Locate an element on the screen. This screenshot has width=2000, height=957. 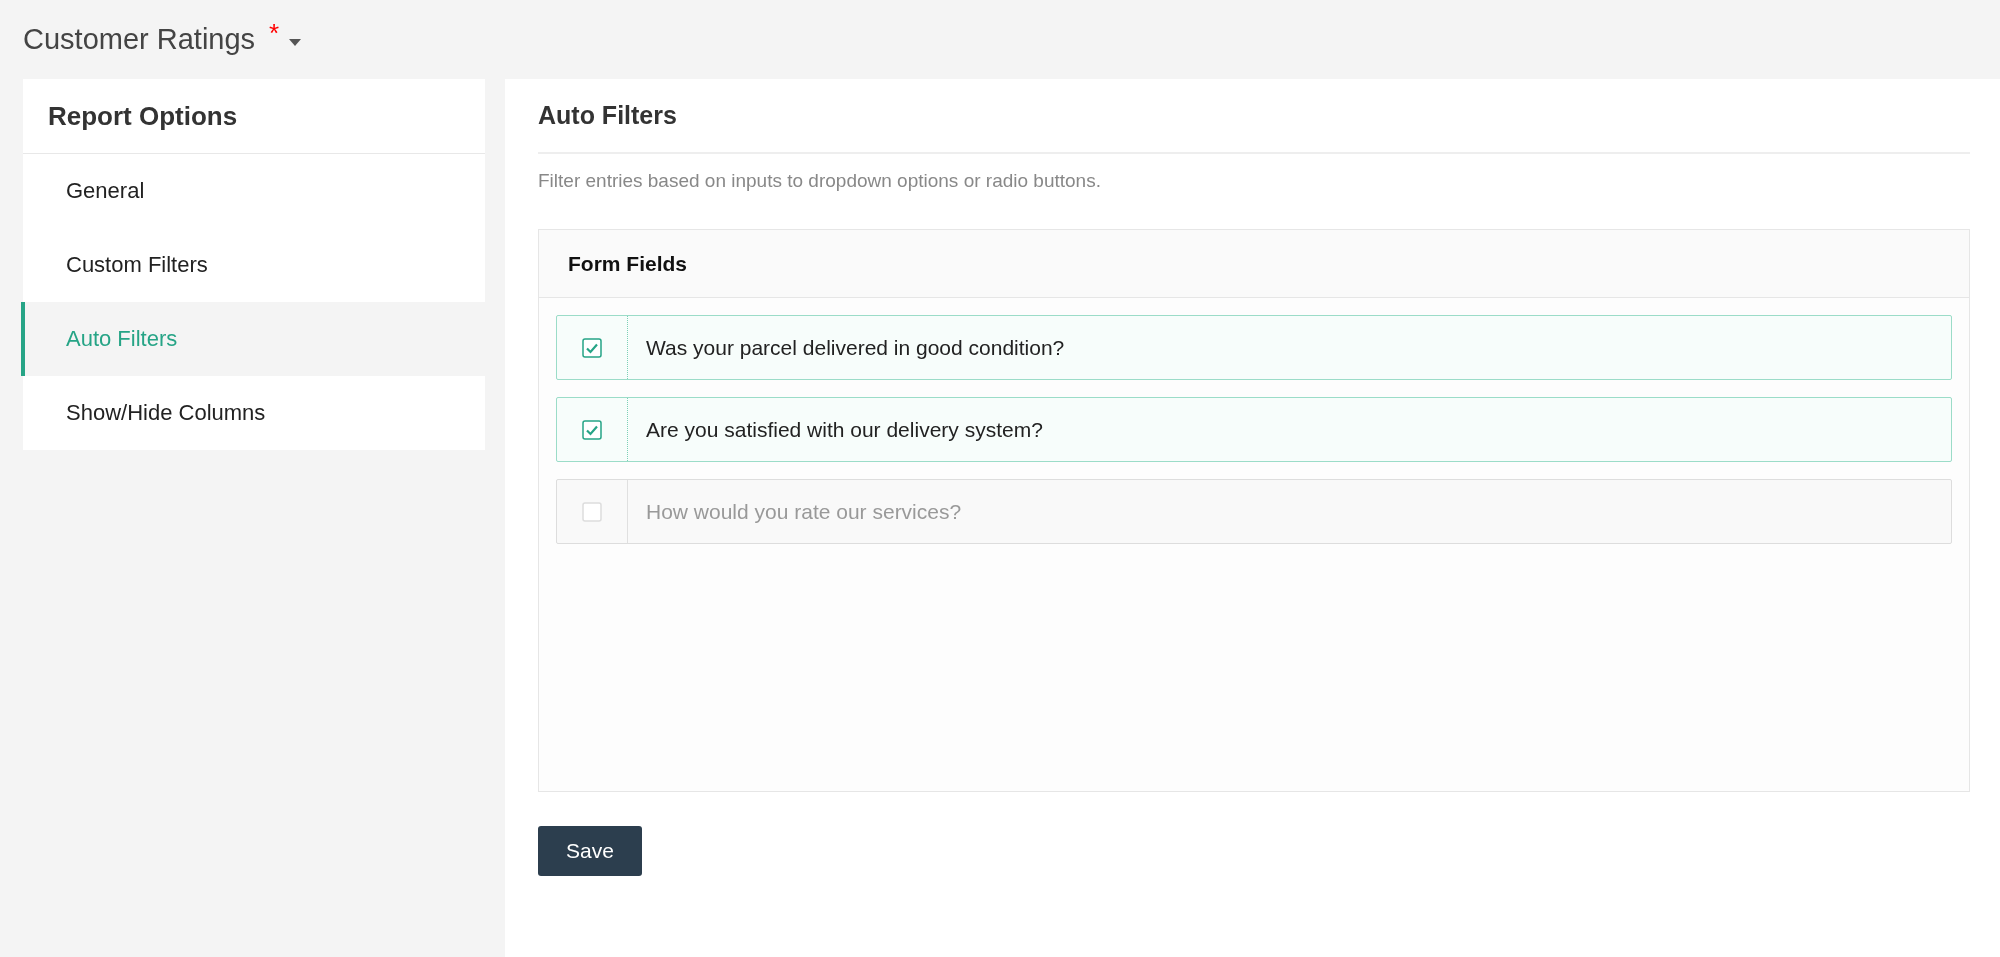
sidebar-item: Show/Hide Columns is located at coordinates (253, 413).